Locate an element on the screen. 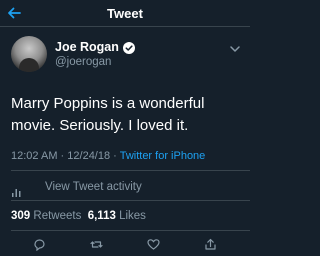  heart-icon is located at coordinates (153, 244).